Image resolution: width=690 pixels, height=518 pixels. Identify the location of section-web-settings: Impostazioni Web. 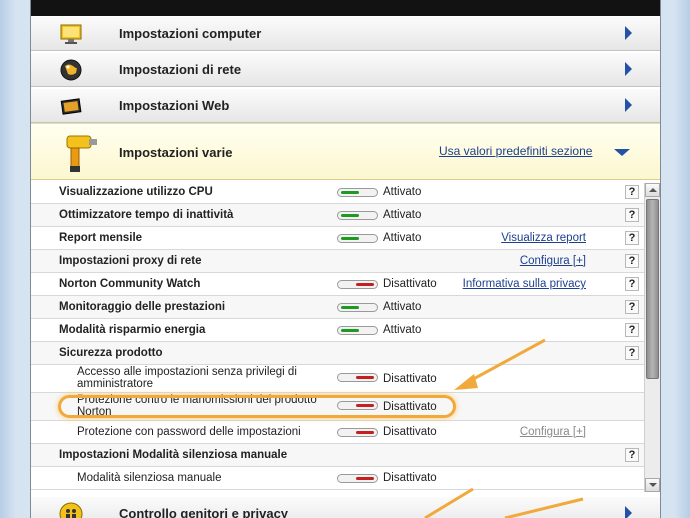
(345, 105).